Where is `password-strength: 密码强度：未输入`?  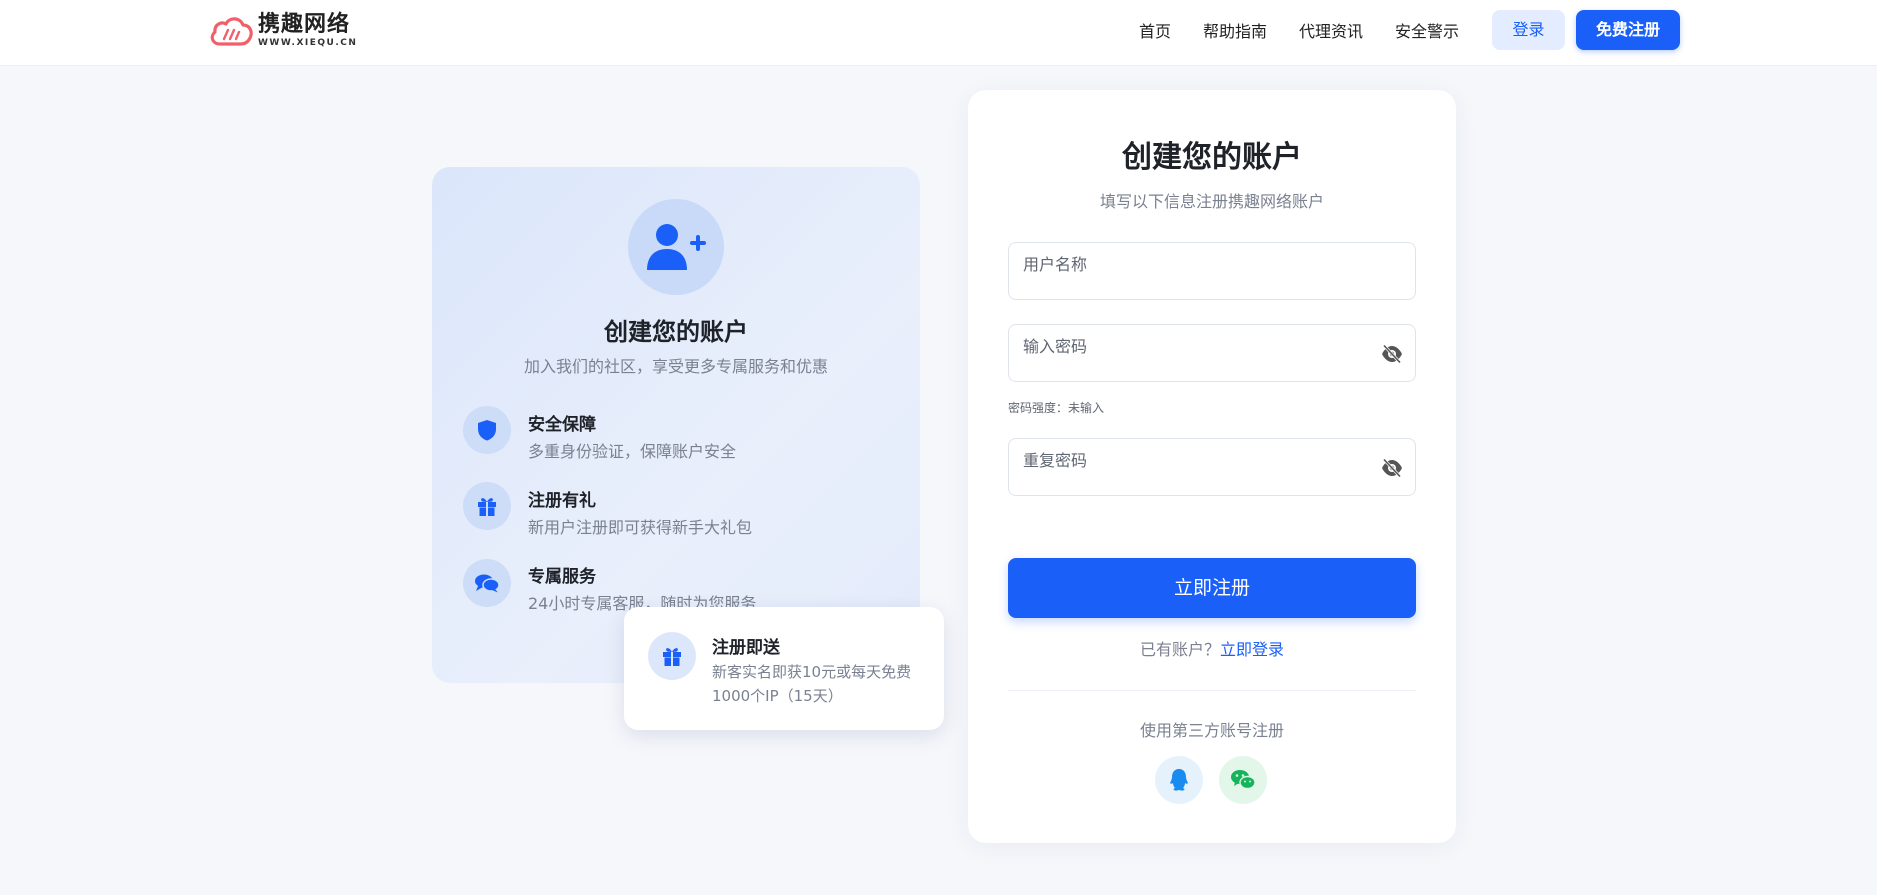 password-strength: 密码强度：未输入 is located at coordinates (1056, 408).